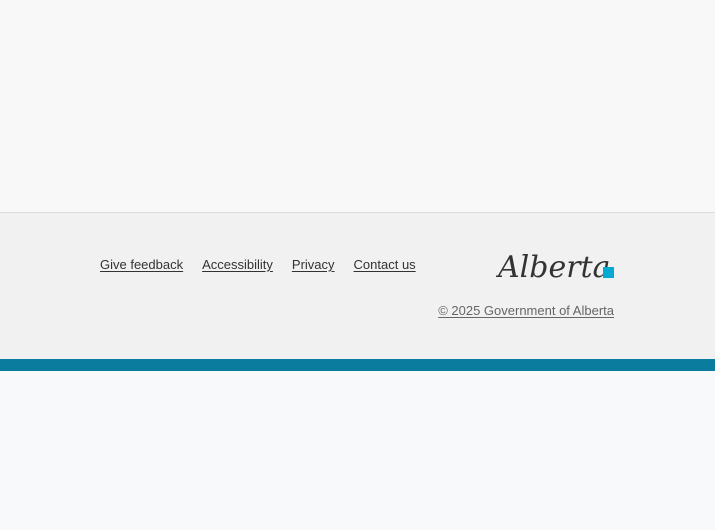 This screenshot has height=530, width=715. I want to click on alberta-logo-icon: Alberta, so click(555, 266).